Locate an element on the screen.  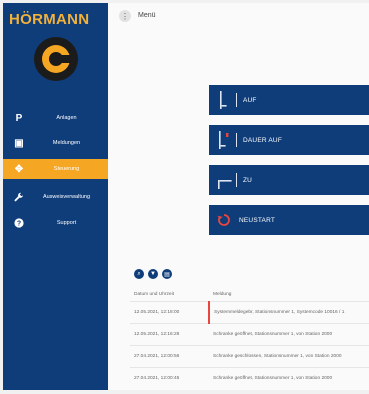
cell-date: 27.04.2021, 12:00:45 is located at coordinates (169, 378).